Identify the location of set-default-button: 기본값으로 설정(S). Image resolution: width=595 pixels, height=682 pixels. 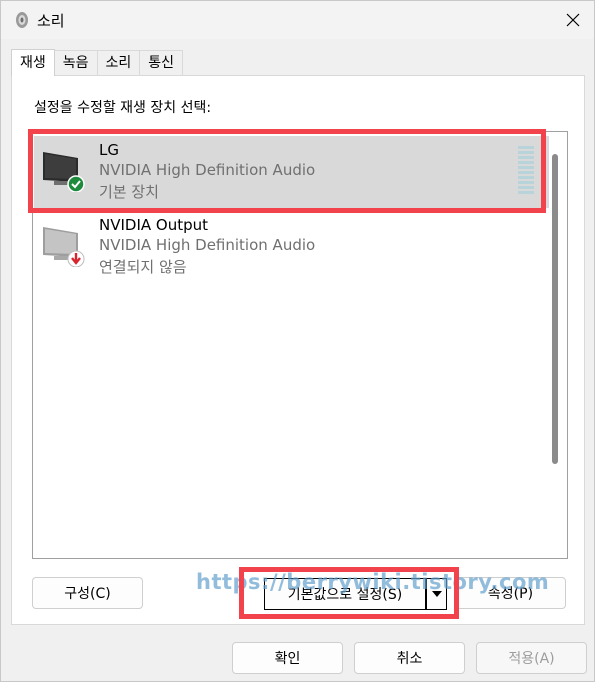
(345, 594).